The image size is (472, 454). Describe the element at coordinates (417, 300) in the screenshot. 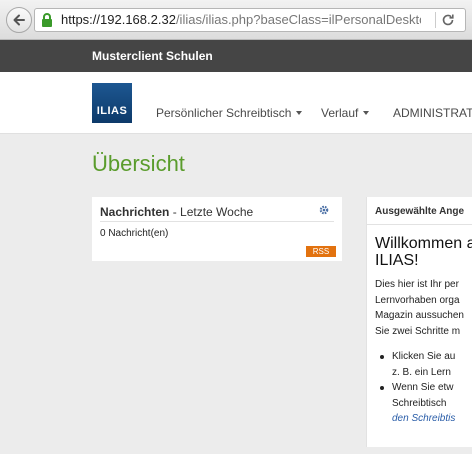

I see `intro-line: Lernvorhaben orga` at that location.